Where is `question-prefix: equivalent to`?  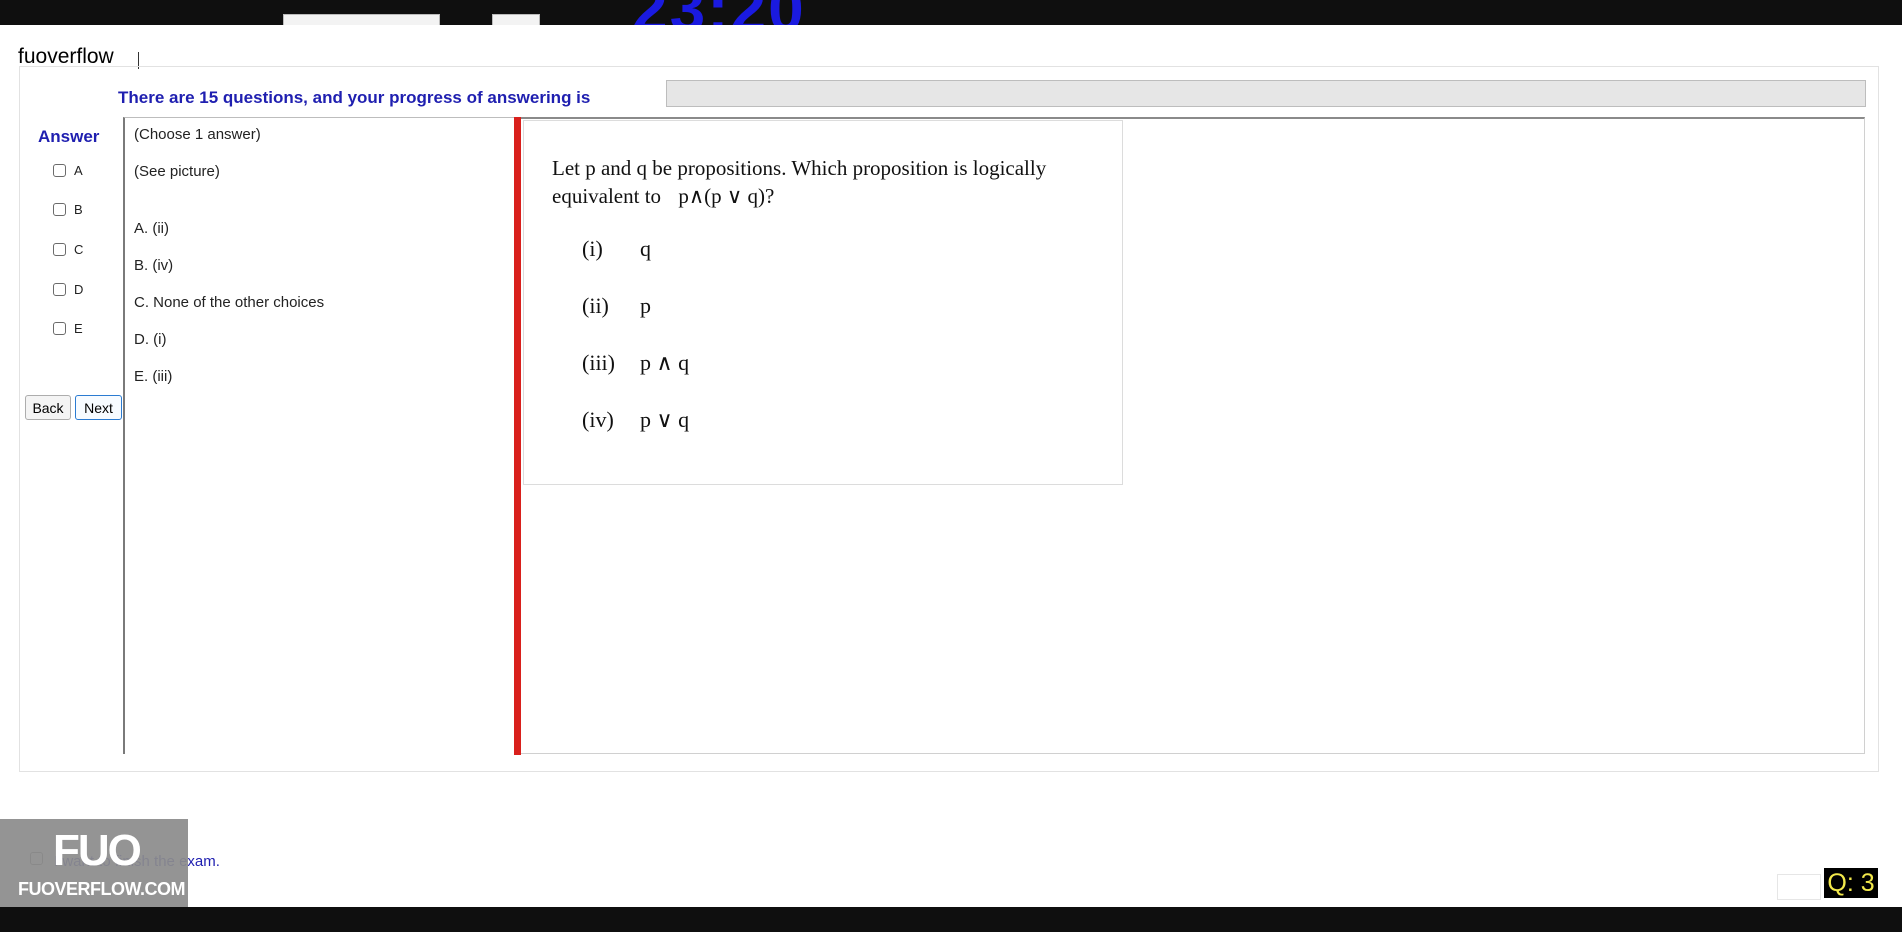 question-prefix: equivalent to is located at coordinates (607, 196).